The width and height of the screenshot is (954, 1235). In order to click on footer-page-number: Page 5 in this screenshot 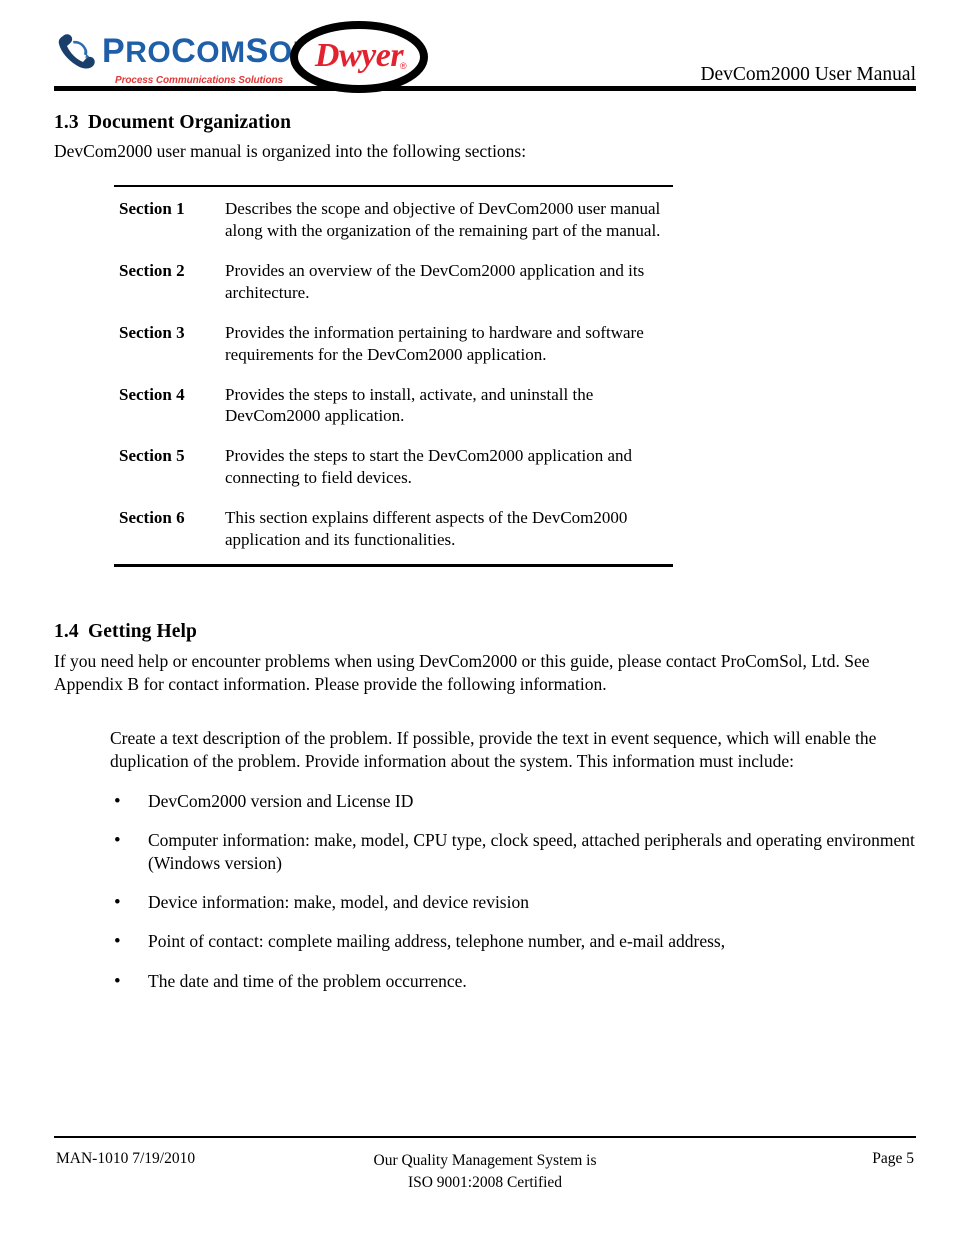, I will do `click(893, 1158)`.